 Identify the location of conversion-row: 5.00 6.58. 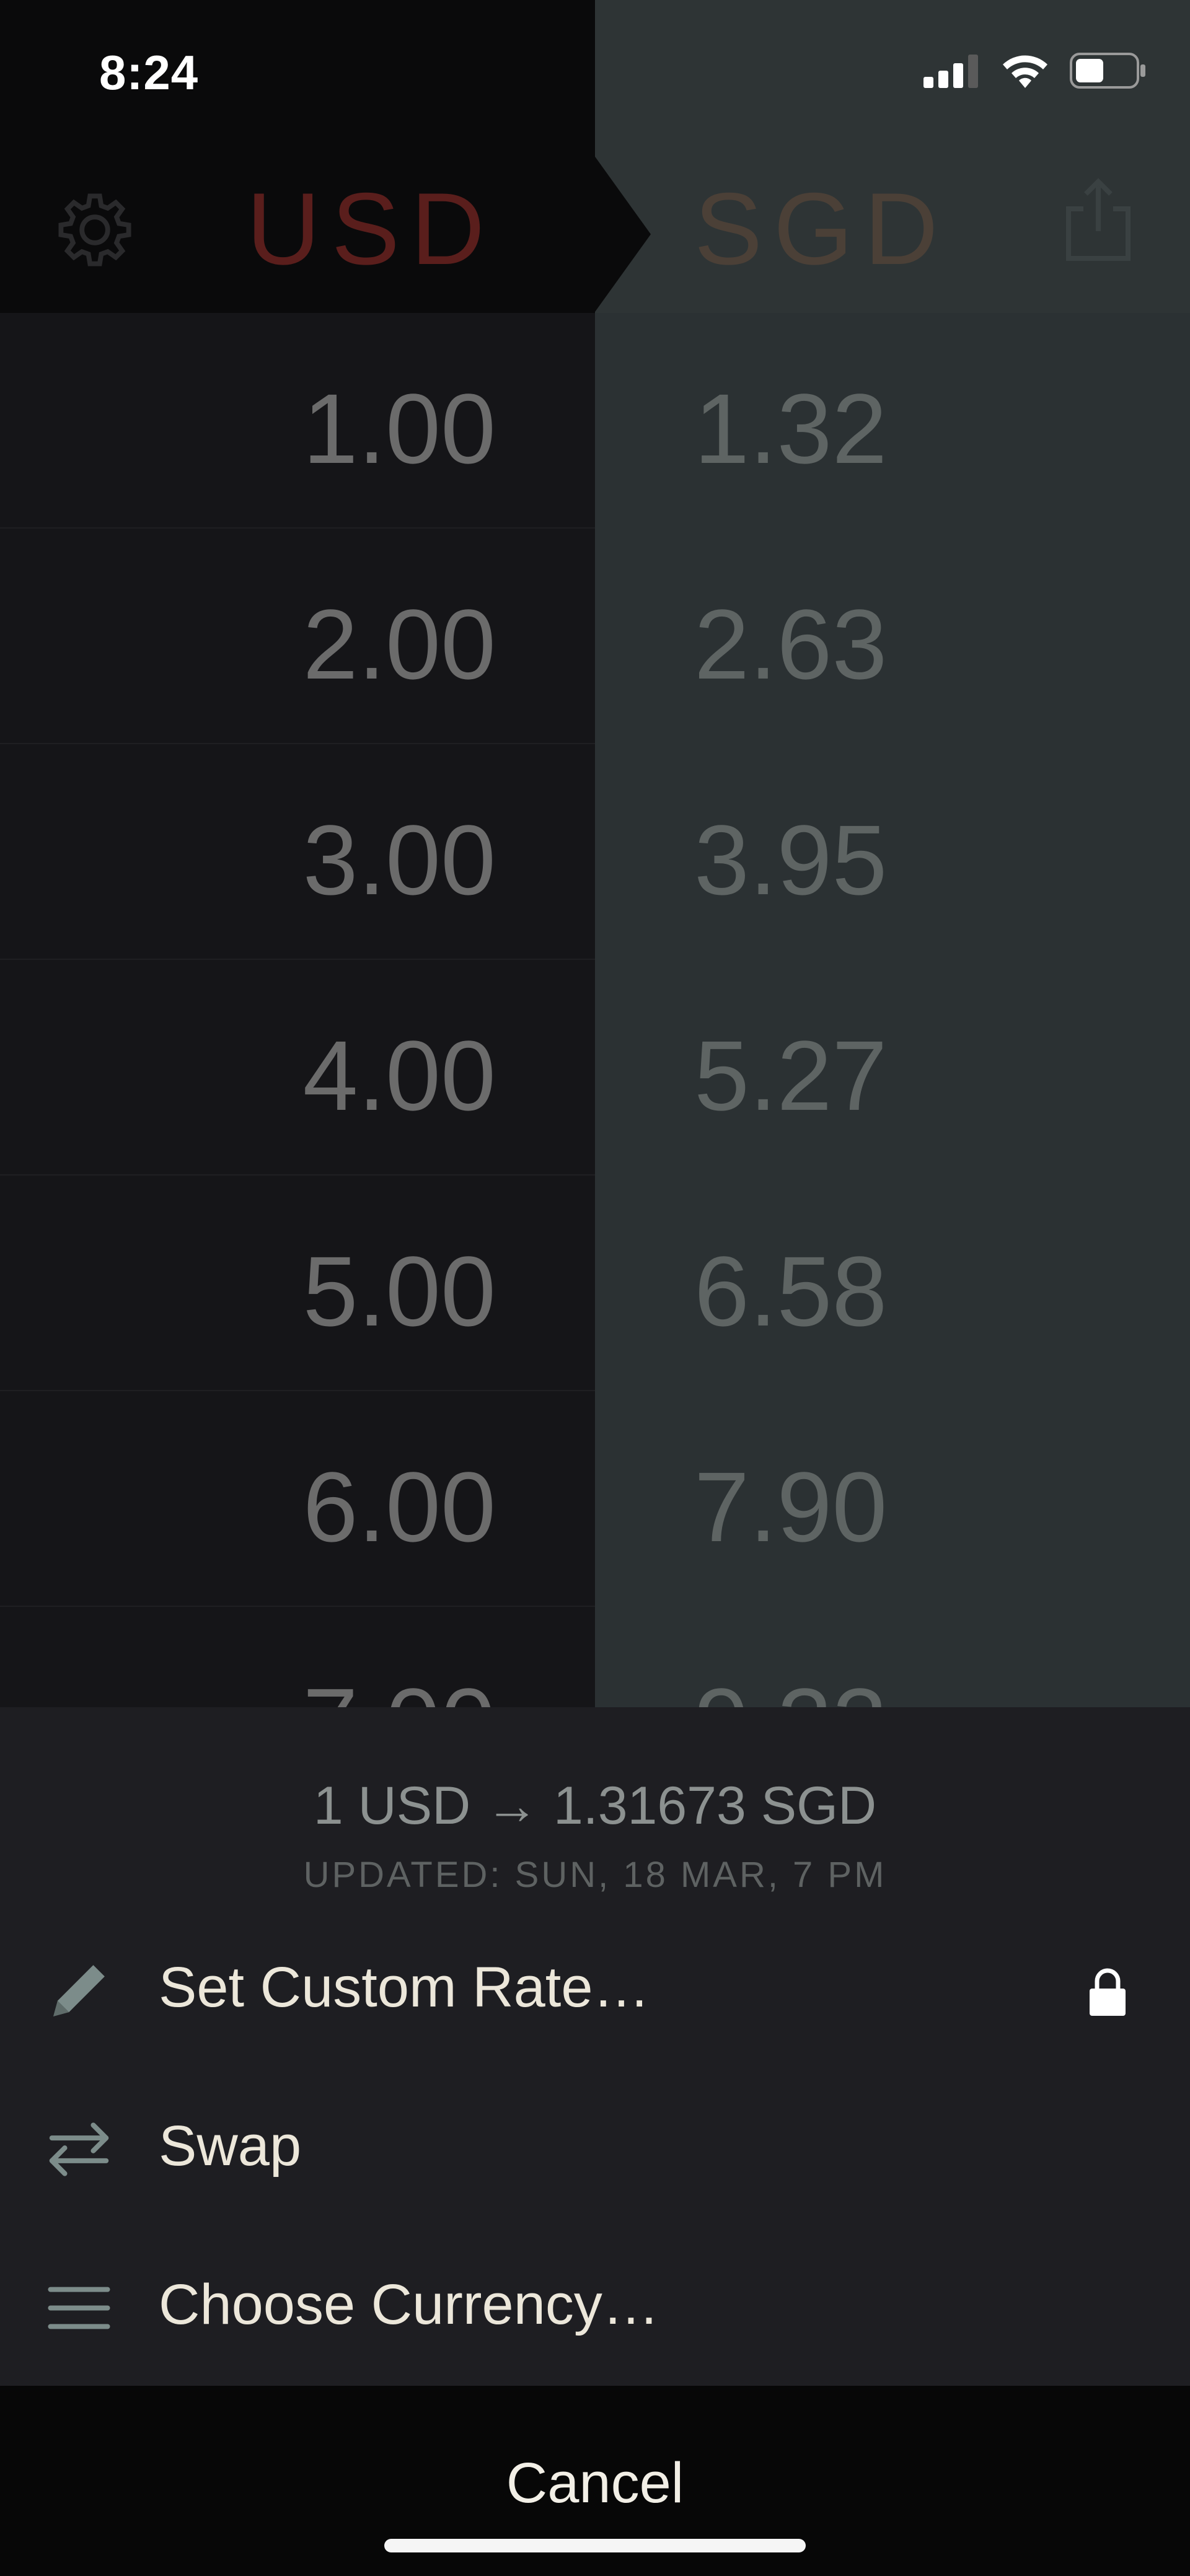
(595, 1283).